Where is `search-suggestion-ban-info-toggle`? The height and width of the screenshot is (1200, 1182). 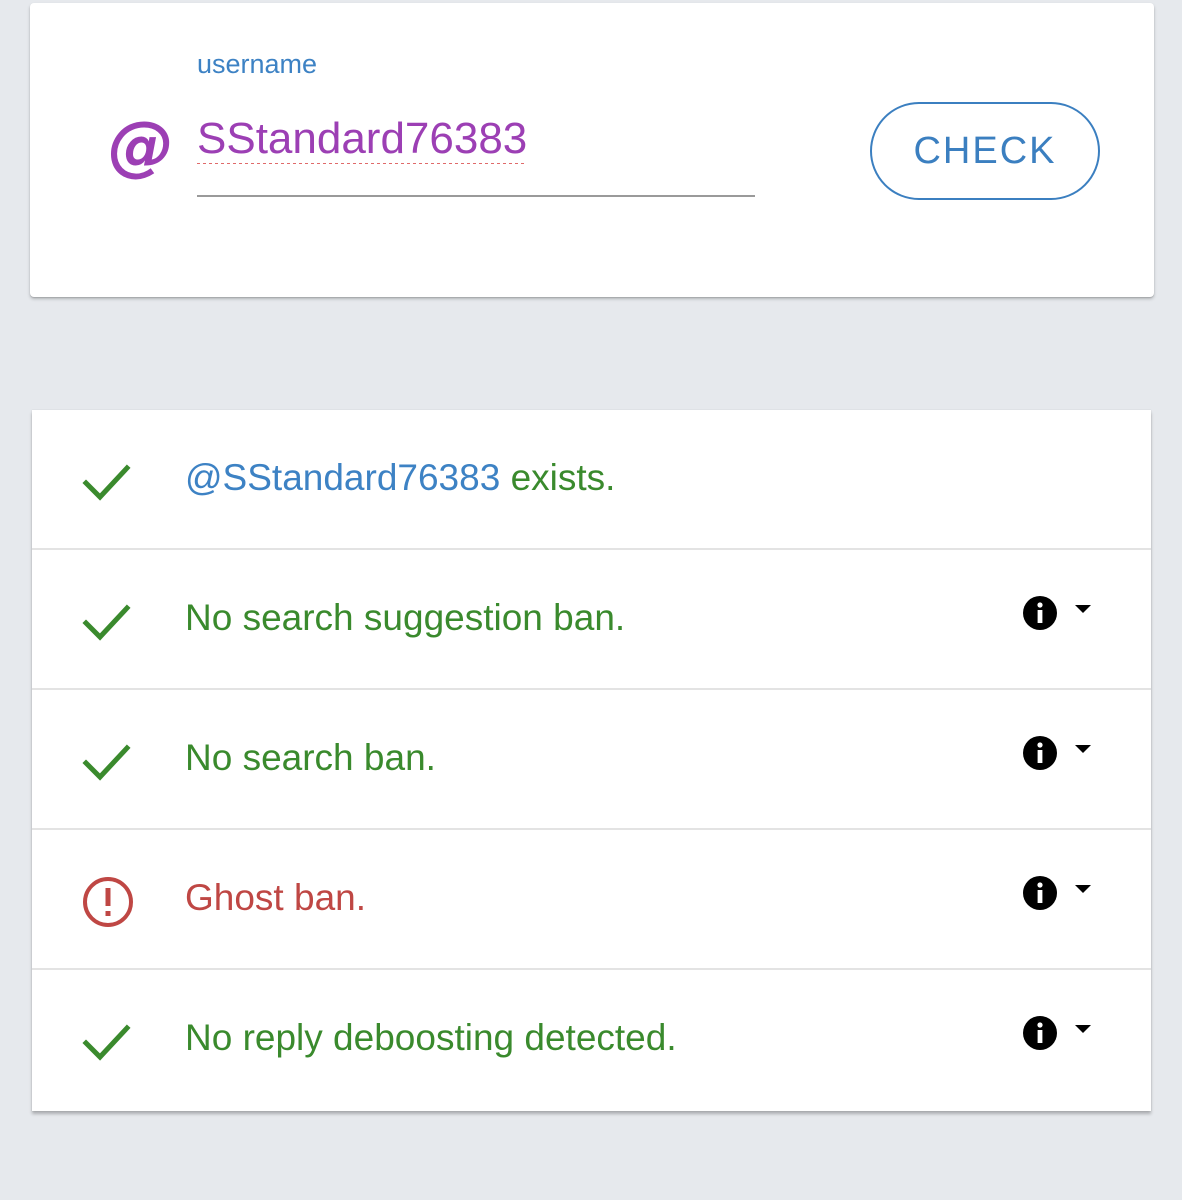
search-suggestion-ban-info-toggle is located at coordinates (1067, 615).